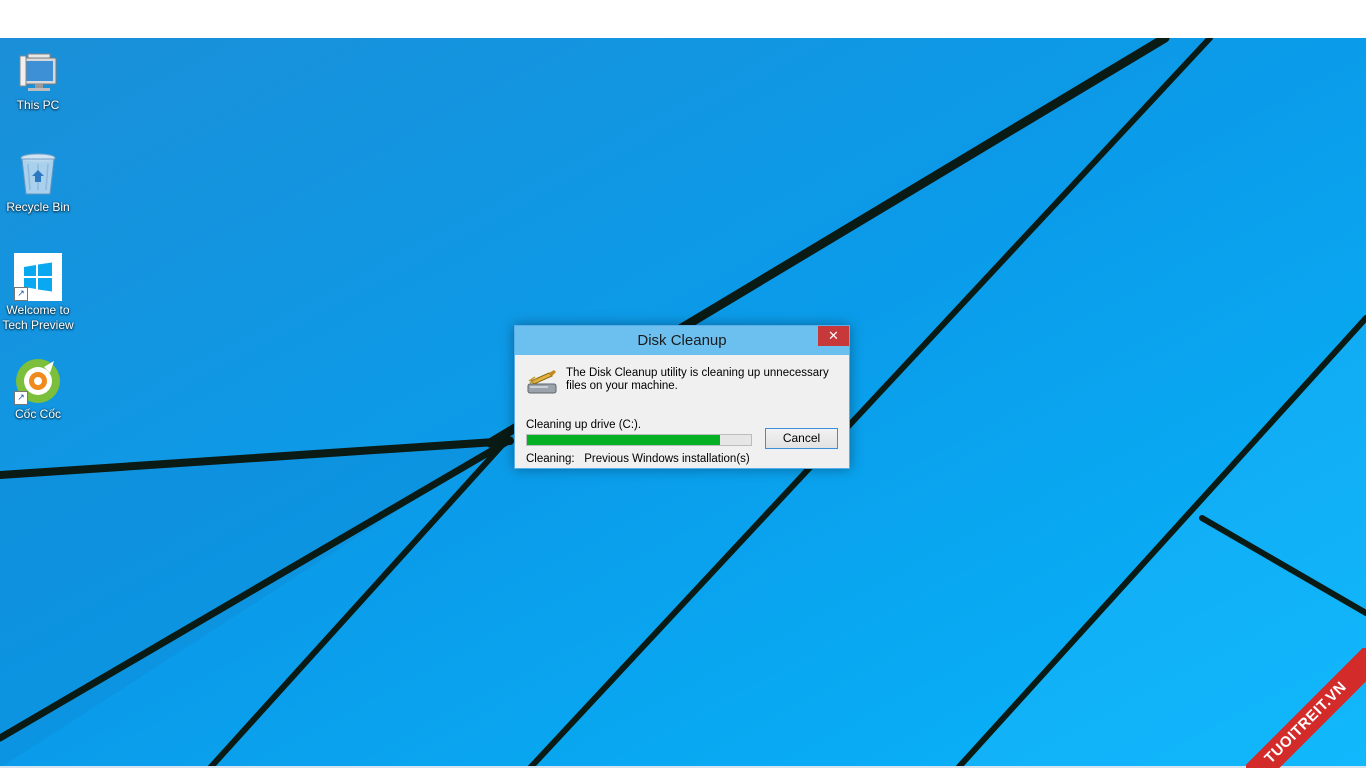 The height and width of the screenshot is (768, 1366). Describe the element at coordinates (801, 438) in the screenshot. I see `cancel-button: Cancel` at that location.